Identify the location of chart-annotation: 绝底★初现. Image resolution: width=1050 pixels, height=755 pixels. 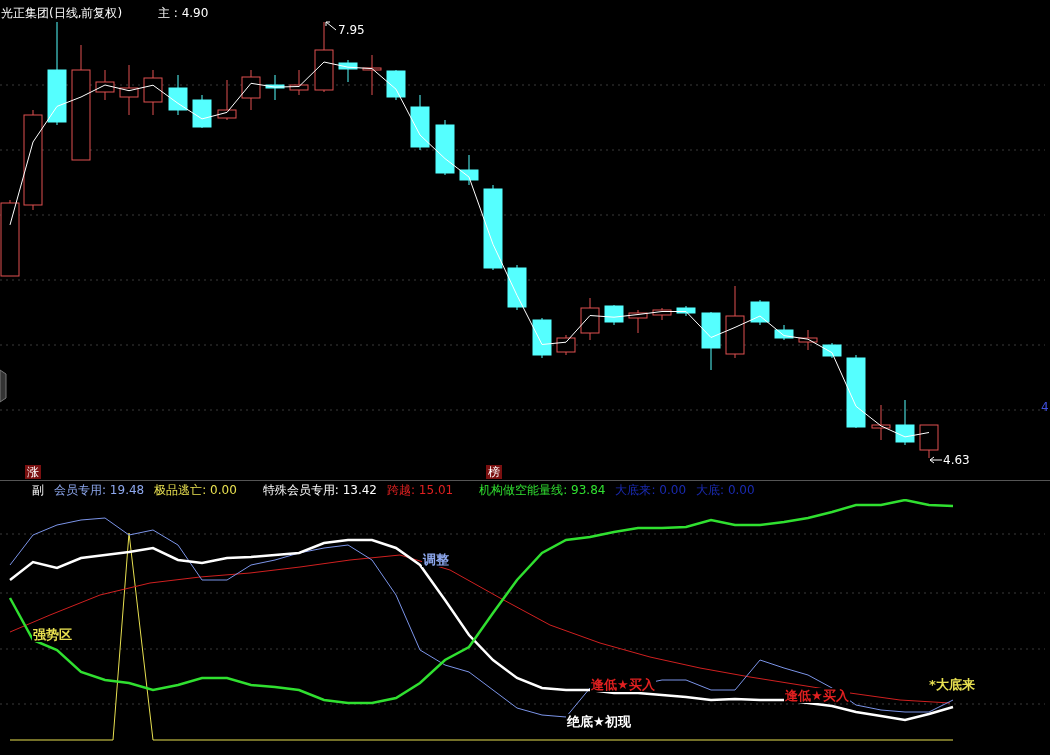
(599, 721).